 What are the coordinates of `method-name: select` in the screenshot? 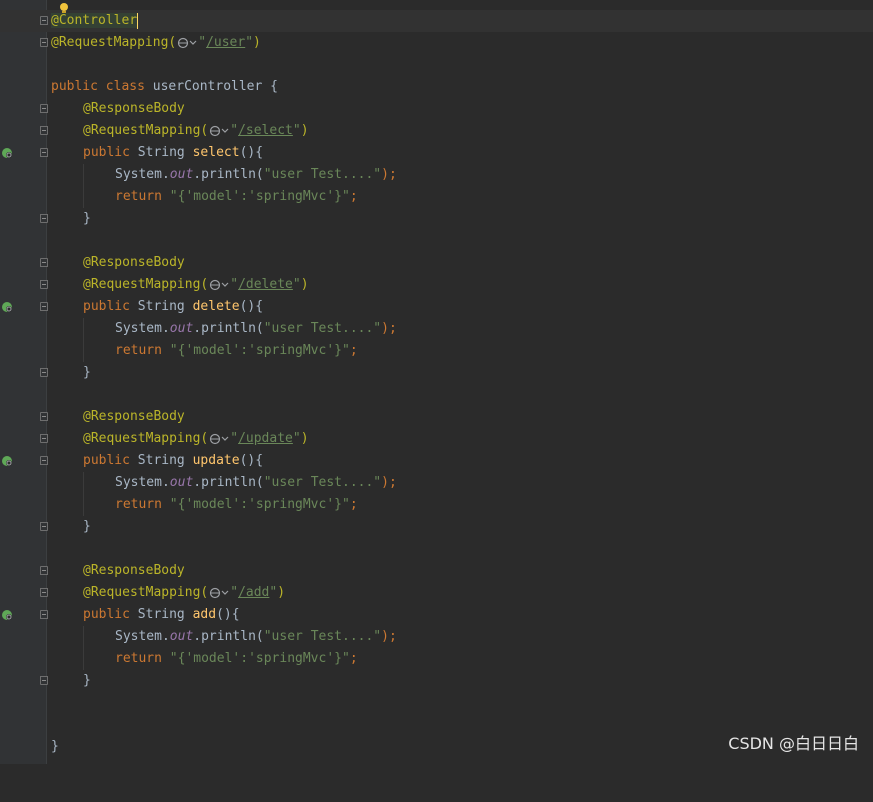 It's located at (216, 152).